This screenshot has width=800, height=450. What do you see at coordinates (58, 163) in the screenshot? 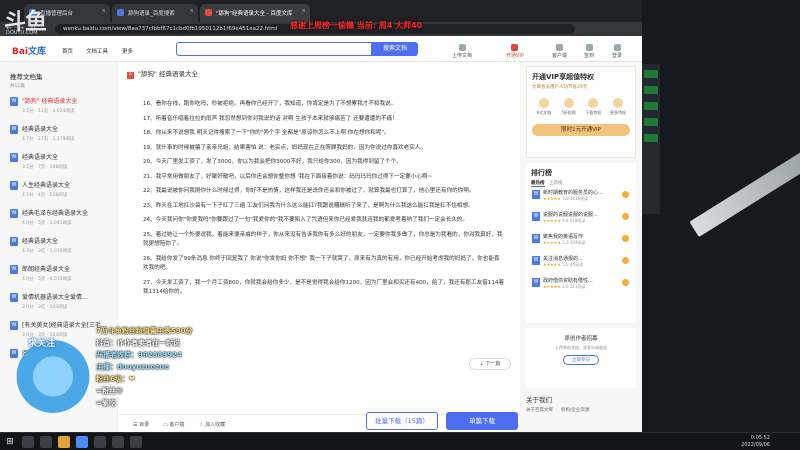
I see `recommend-item: W 经典语录大全 3.5分 · 7页 · 108阅读` at bounding box center [58, 163].